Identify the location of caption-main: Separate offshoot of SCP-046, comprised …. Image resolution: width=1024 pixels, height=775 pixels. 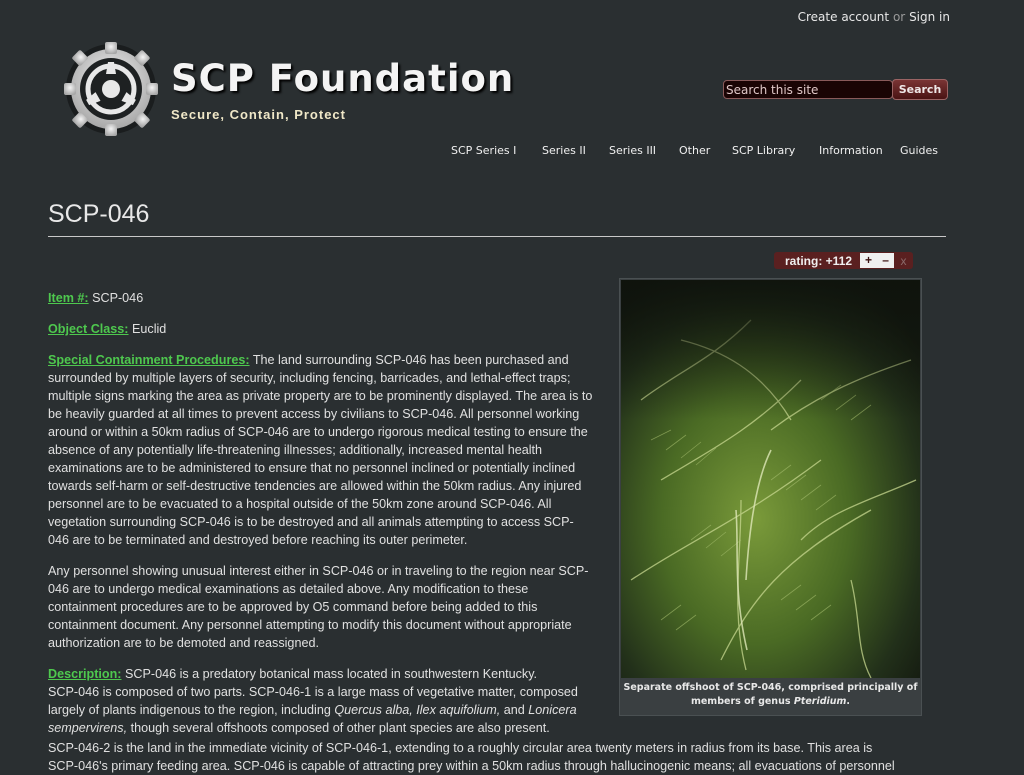
(770, 694).